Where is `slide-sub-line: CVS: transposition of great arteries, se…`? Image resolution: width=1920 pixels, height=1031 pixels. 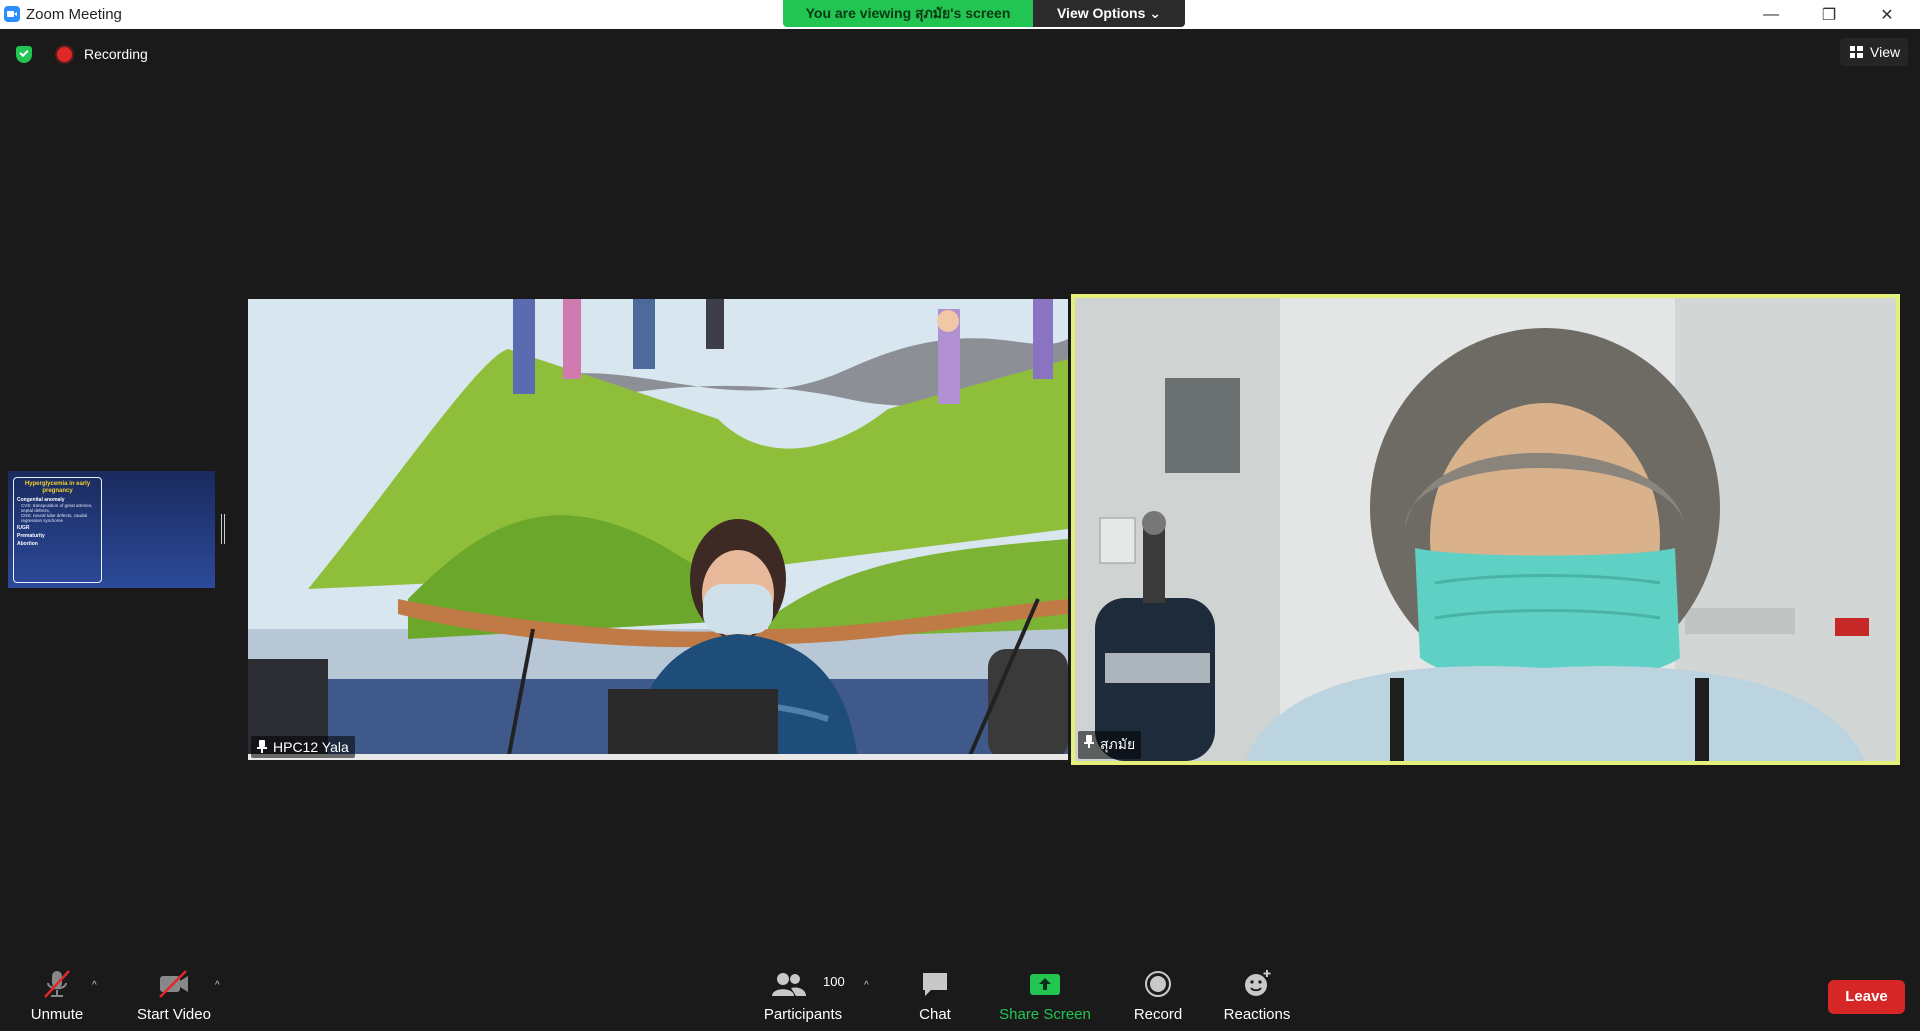 slide-sub-line: CVS: transposition of great arteries, se… is located at coordinates (57, 508).